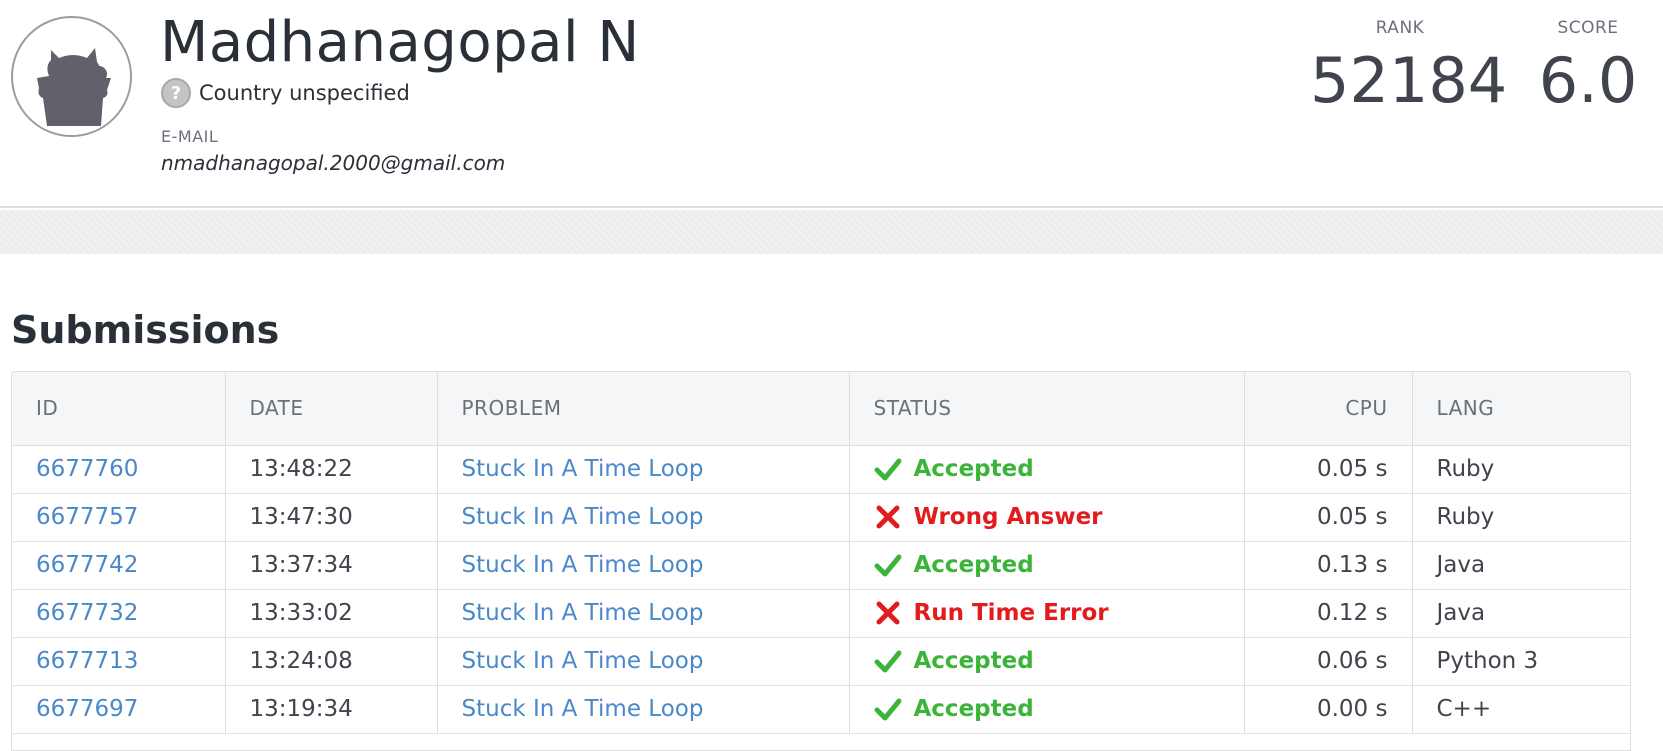 This screenshot has height=751, width=1663. I want to click on status-cell: Wrong Answer, so click(1047, 517).